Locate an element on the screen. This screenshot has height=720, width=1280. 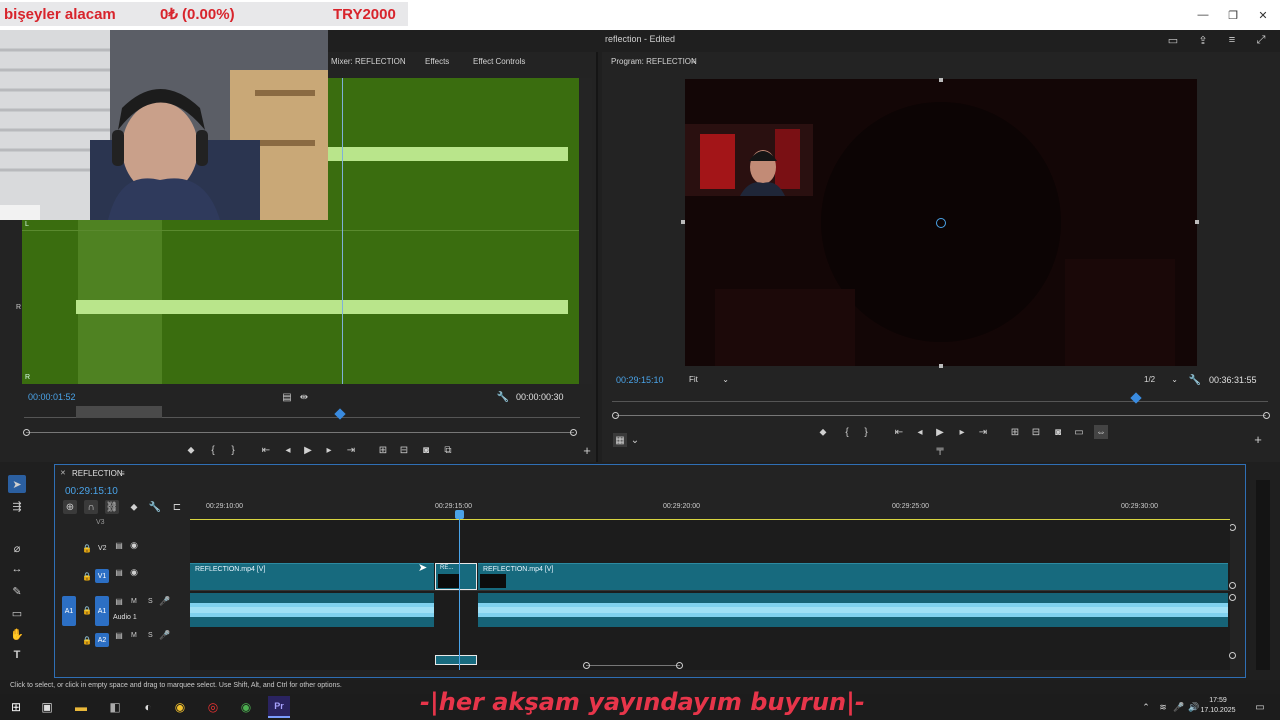
go-to-in-icon: ⇤ is located at coordinates (899, 432).